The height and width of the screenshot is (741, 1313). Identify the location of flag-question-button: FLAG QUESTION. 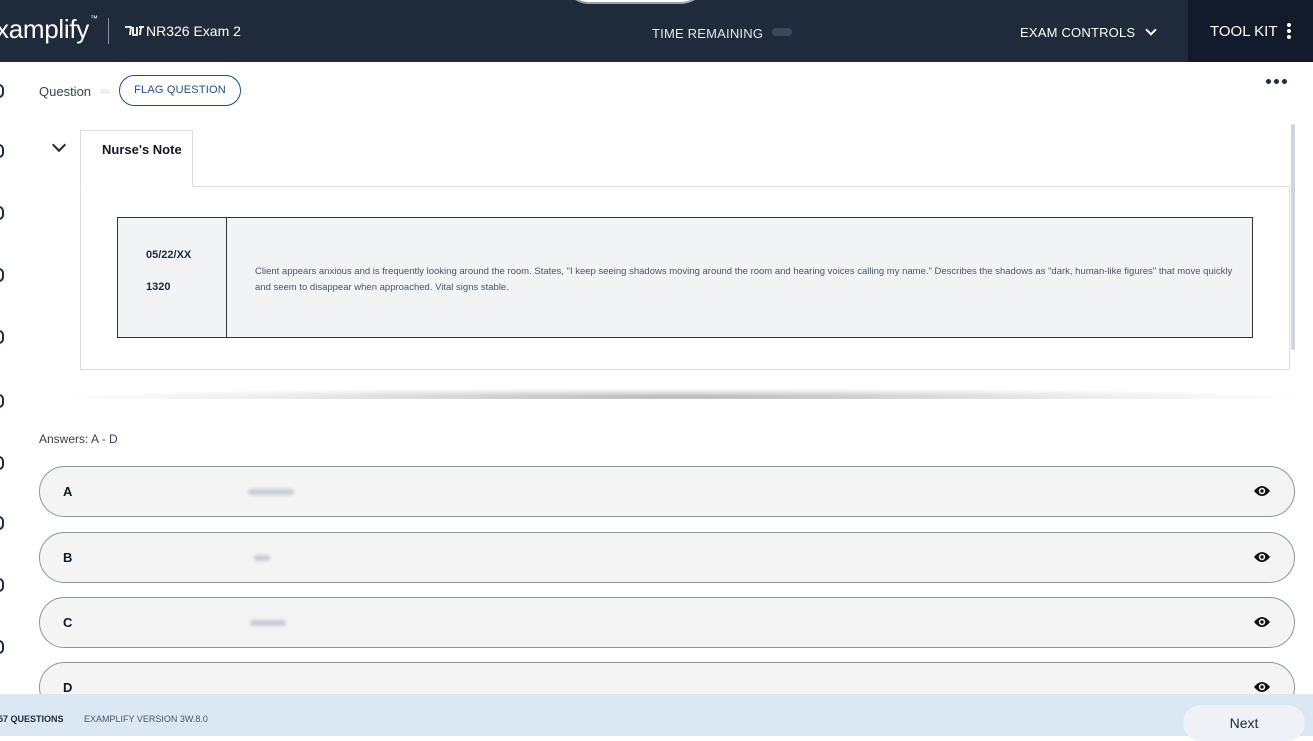
(180, 90).